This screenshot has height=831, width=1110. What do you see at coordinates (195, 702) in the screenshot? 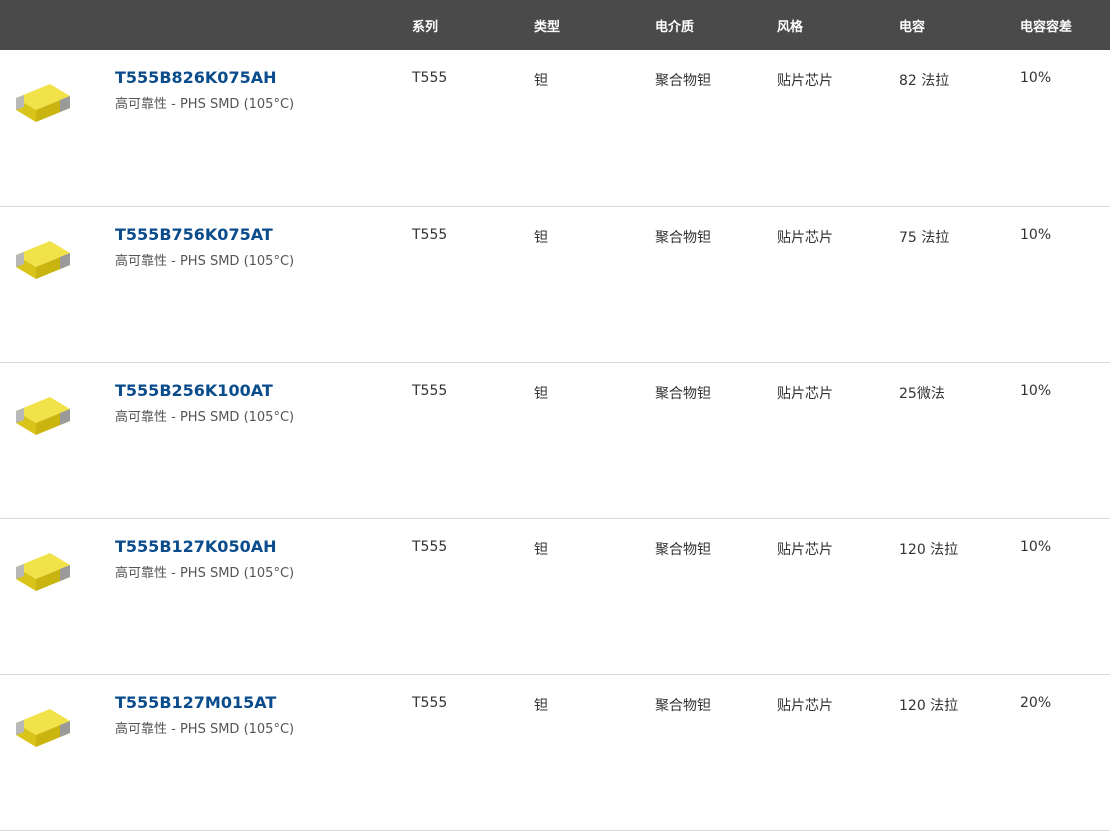
I see `part-number-link: T555B127M015AT` at bounding box center [195, 702].